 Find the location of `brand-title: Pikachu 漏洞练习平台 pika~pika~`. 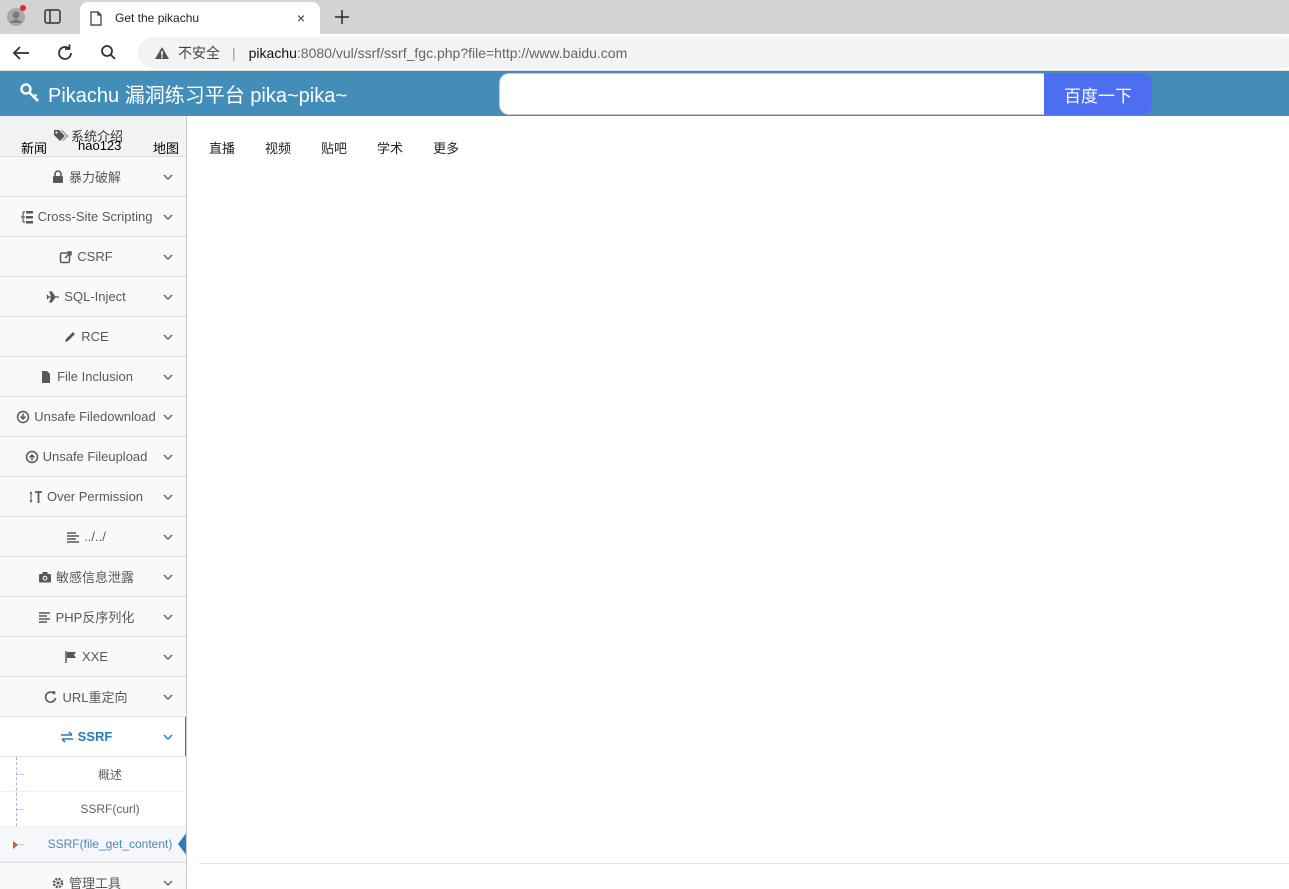

brand-title: Pikachu 漏洞练习平台 pika~pika~ is located at coordinates (198, 95).